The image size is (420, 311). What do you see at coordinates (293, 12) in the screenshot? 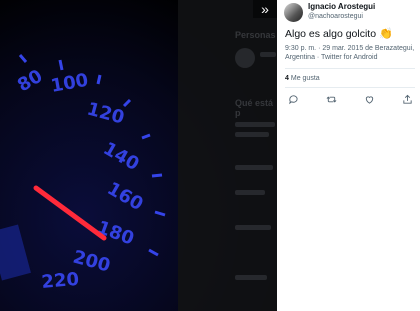
I see `avatar` at bounding box center [293, 12].